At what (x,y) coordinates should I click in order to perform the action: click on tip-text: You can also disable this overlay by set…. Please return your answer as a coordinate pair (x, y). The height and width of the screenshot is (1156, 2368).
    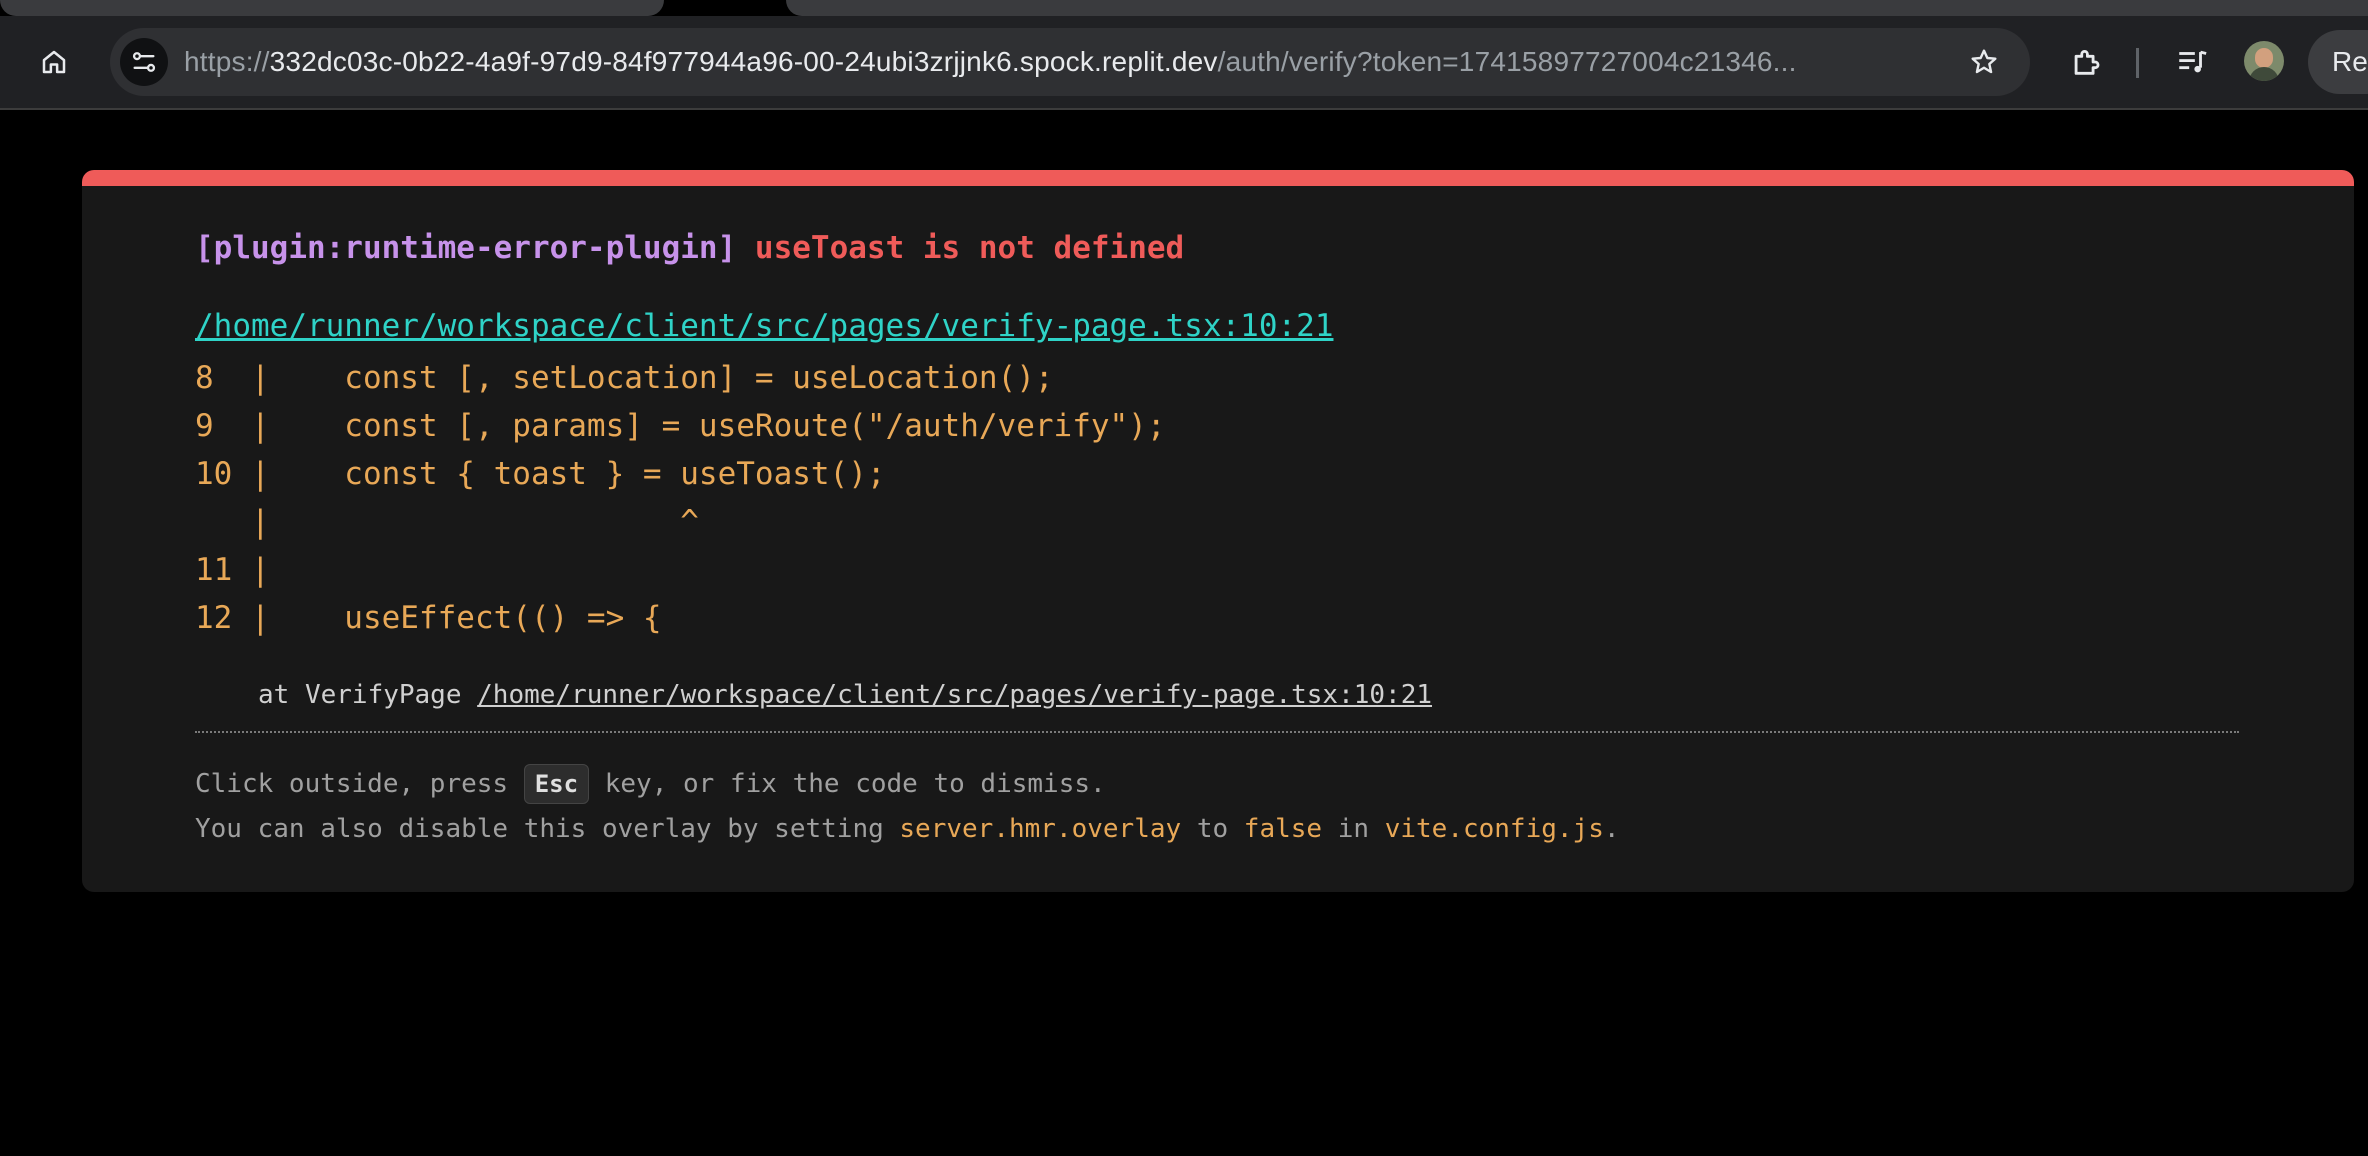
    Looking at the image, I should click on (547, 829).